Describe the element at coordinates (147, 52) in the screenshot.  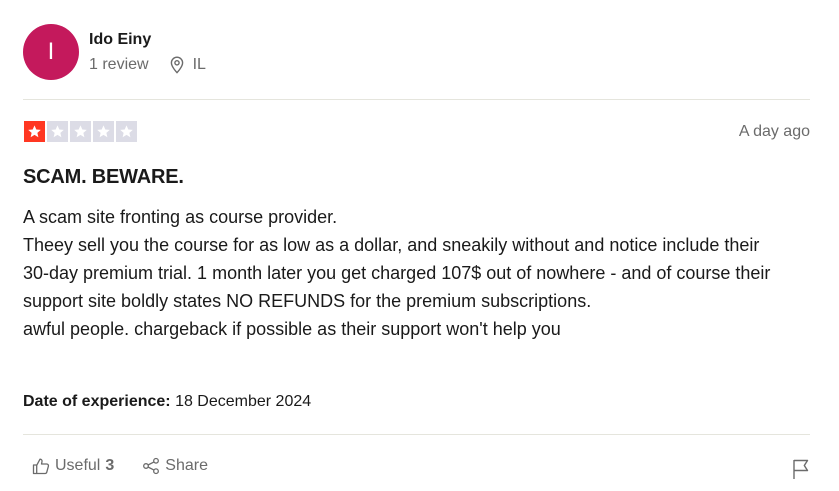
I see `reviewer-info: Ido Einy 1 review IL` at that location.